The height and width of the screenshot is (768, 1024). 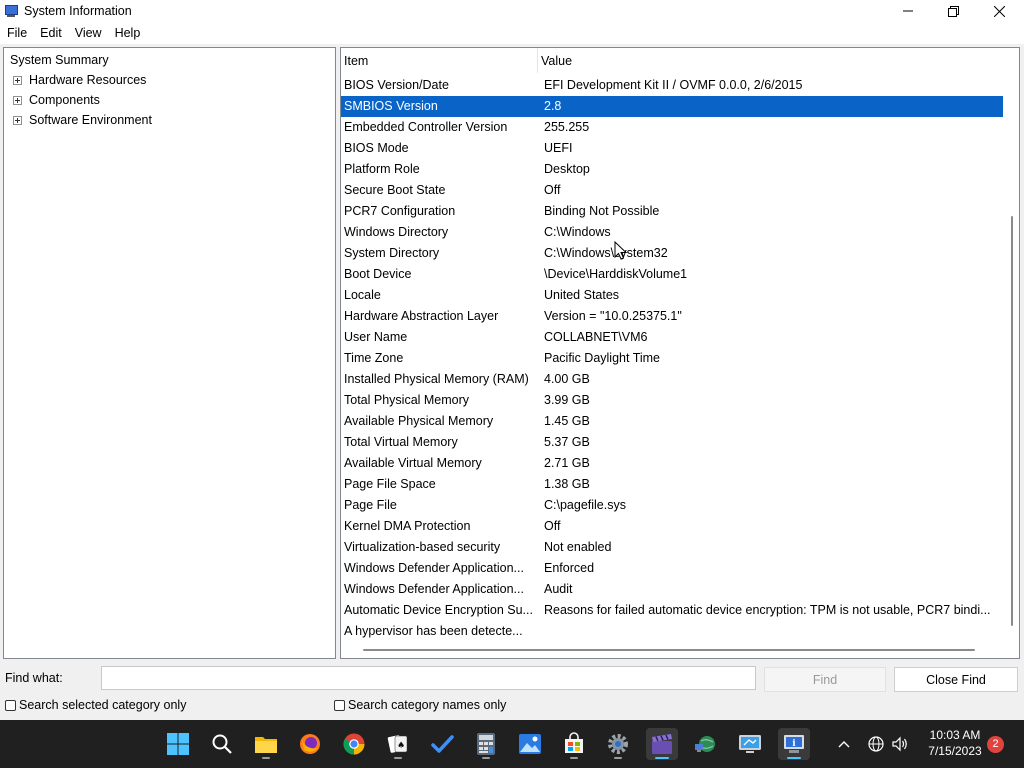 What do you see at coordinates (876, 744) in the screenshot?
I see `network-tray-button` at bounding box center [876, 744].